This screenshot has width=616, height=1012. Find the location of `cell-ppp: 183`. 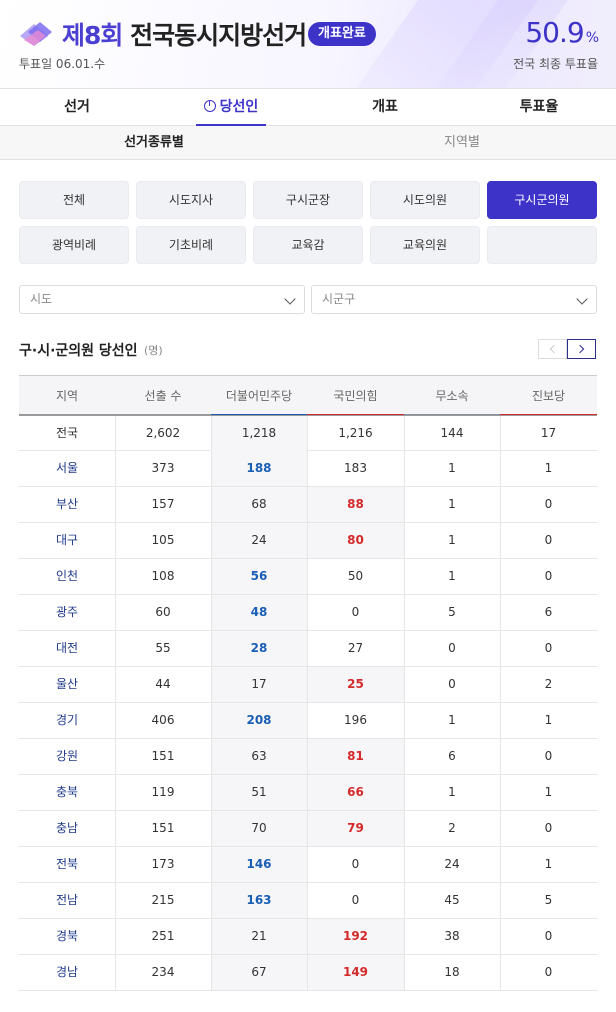

cell-ppp: 183 is located at coordinates (355, 468).